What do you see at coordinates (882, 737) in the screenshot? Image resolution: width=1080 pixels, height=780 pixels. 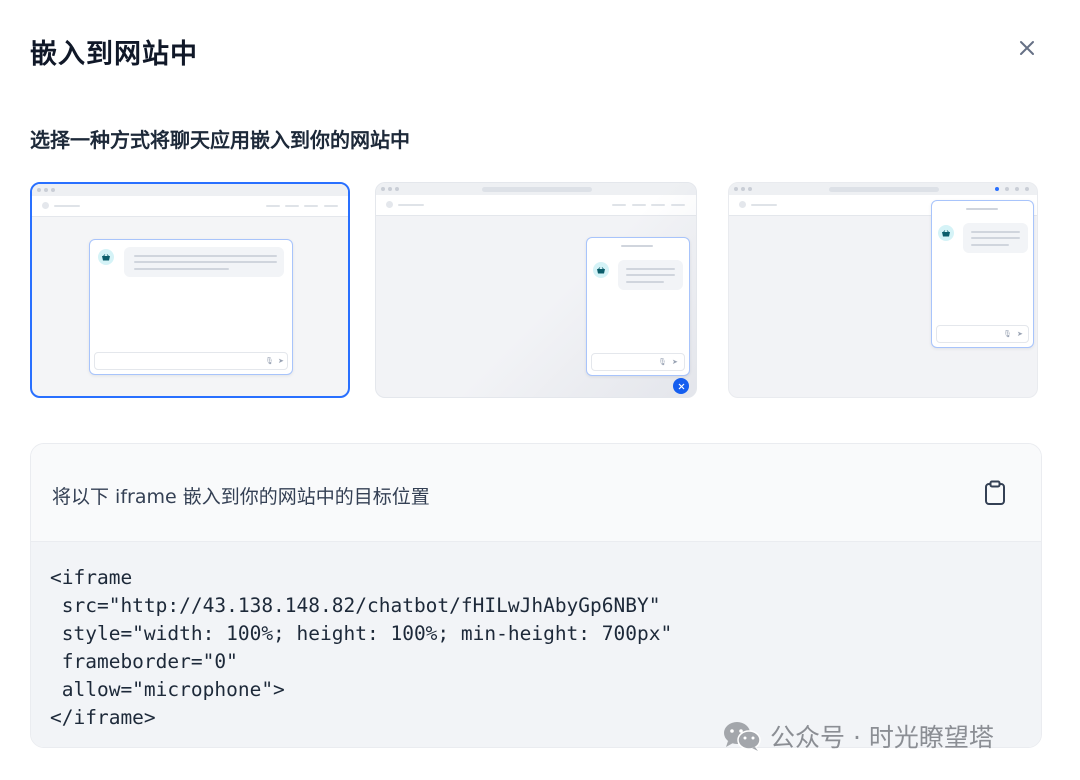 I see `watermark-text: 公众号 · 时光瞭望塔` at bounding box center [882, 737].